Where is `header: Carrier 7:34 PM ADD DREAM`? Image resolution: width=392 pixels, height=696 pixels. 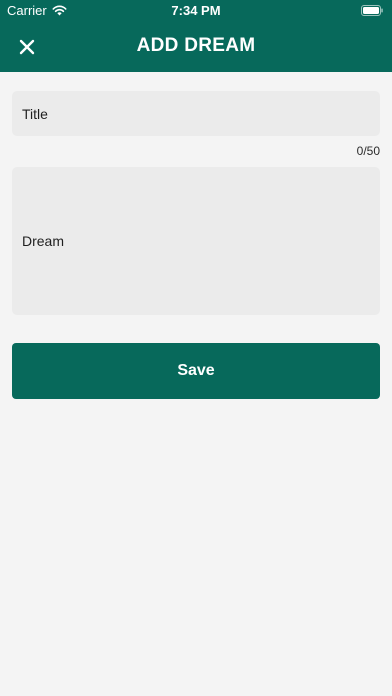
header: Carrier 7:34 PM ADD DREAM is located at coordinates (196, 36).